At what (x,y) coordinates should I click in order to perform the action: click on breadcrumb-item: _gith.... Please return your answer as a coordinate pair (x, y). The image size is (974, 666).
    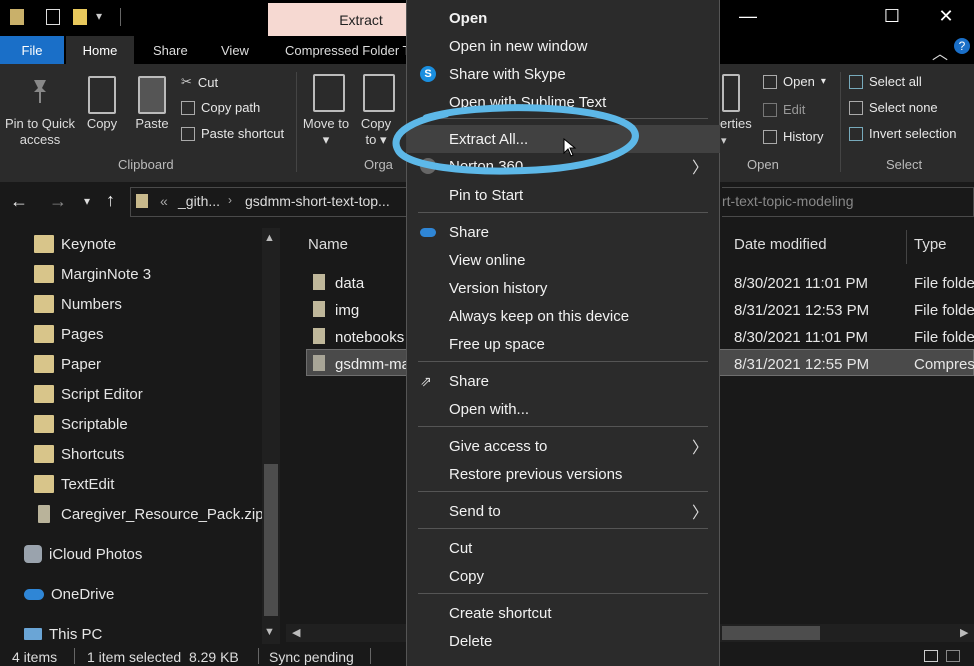
    Looking at the image, I should click on (199, 201).